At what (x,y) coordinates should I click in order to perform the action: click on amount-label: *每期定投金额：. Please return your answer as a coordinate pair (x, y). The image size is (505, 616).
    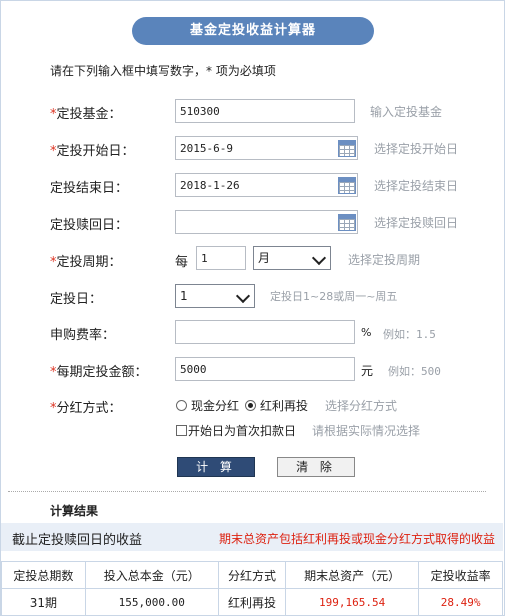
    Looking at the image, I should click on (99, 370).